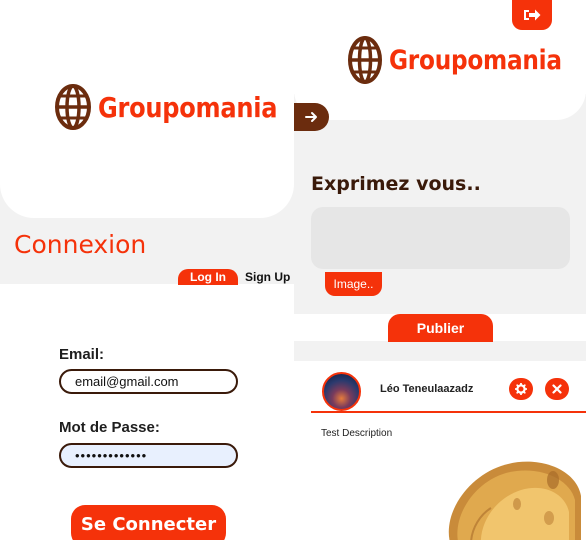 The height and width of the screenshot is (540, 586). I want to click on email-field: email@gmail.com, so click(148, 381).